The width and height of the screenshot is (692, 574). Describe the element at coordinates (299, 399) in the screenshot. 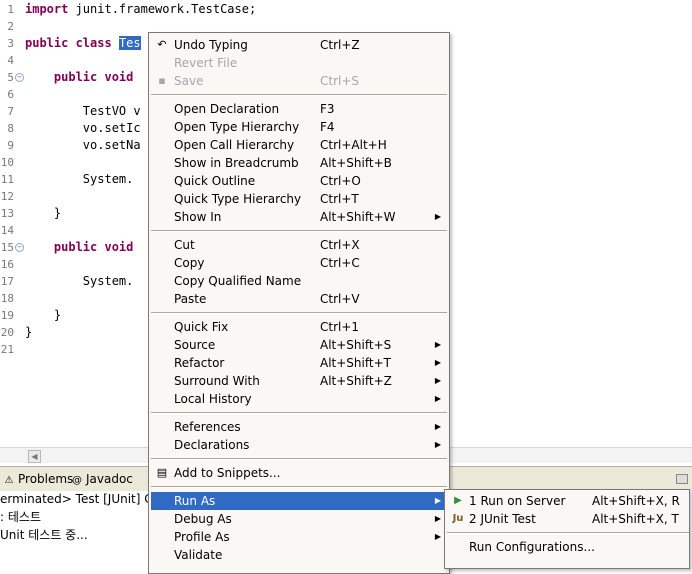

I see `menu-item-local-history: Local History ▶` at that location.